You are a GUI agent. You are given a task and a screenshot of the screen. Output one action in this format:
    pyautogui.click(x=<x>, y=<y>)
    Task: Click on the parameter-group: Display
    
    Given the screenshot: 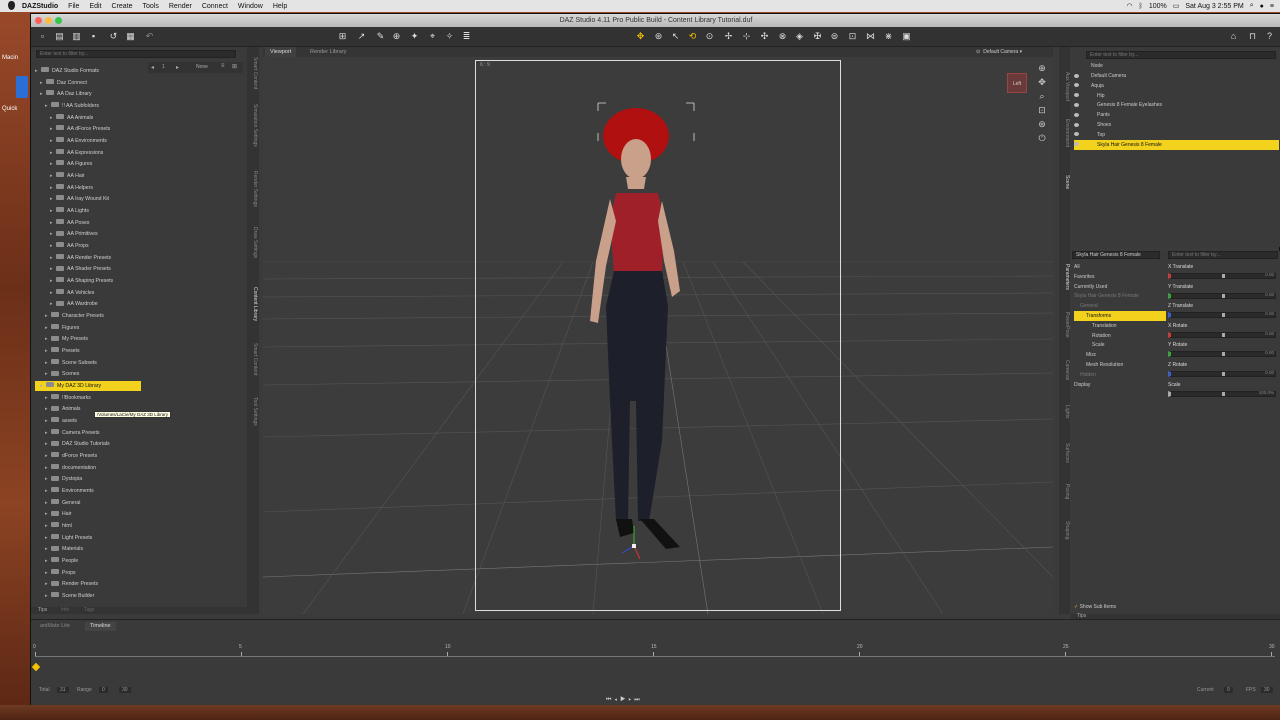 What is the action you would take?
    pyautogui.click(x=1120, y=385)
    